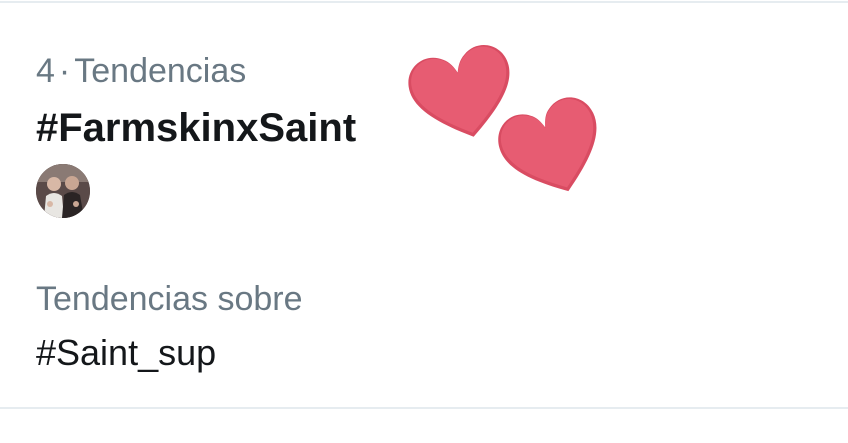  What do you see at coordinates (547, 144) in the screenshot?
I see `heart-icon` at bounding box center [547, 144].